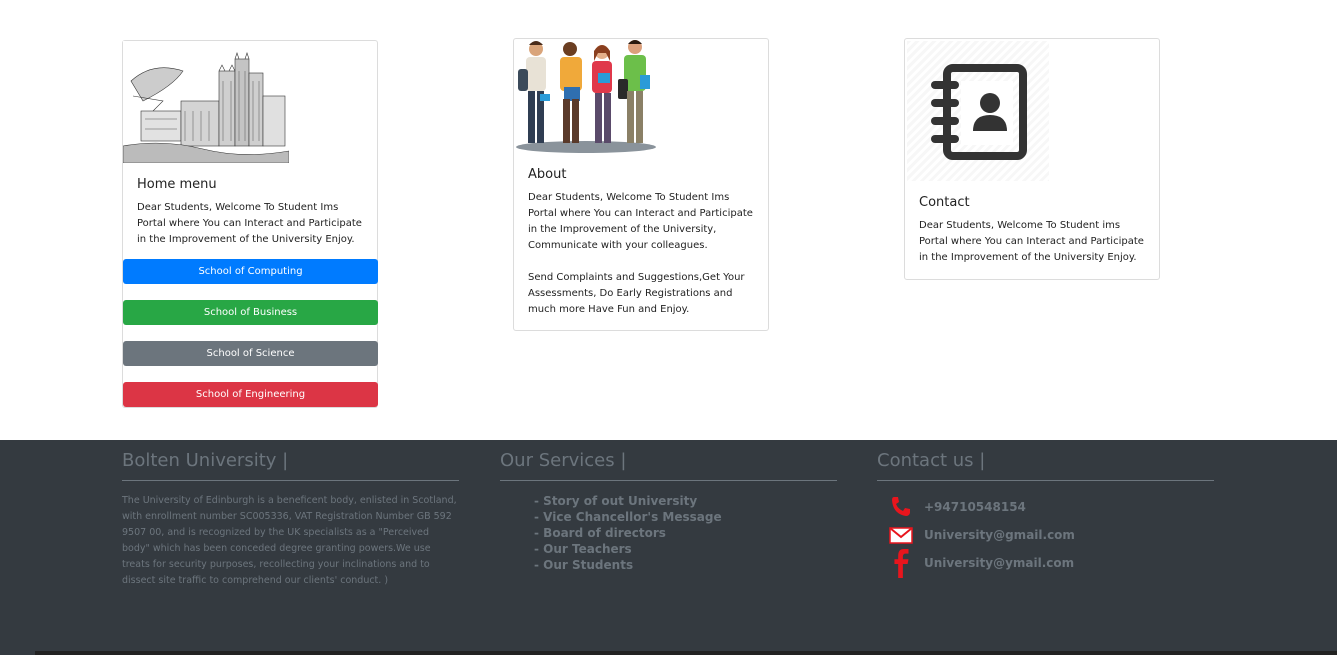  I want to click on footer-contact-heading: Contact us |, so click(1045, 465).